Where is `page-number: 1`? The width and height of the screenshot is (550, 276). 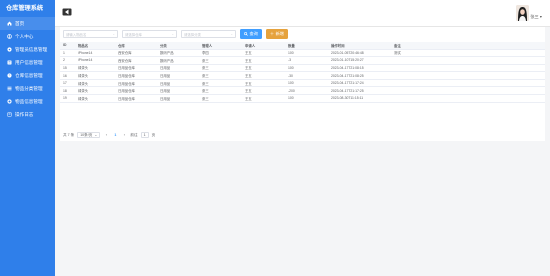
page-number: 1 is located at coordinates (115, 135).